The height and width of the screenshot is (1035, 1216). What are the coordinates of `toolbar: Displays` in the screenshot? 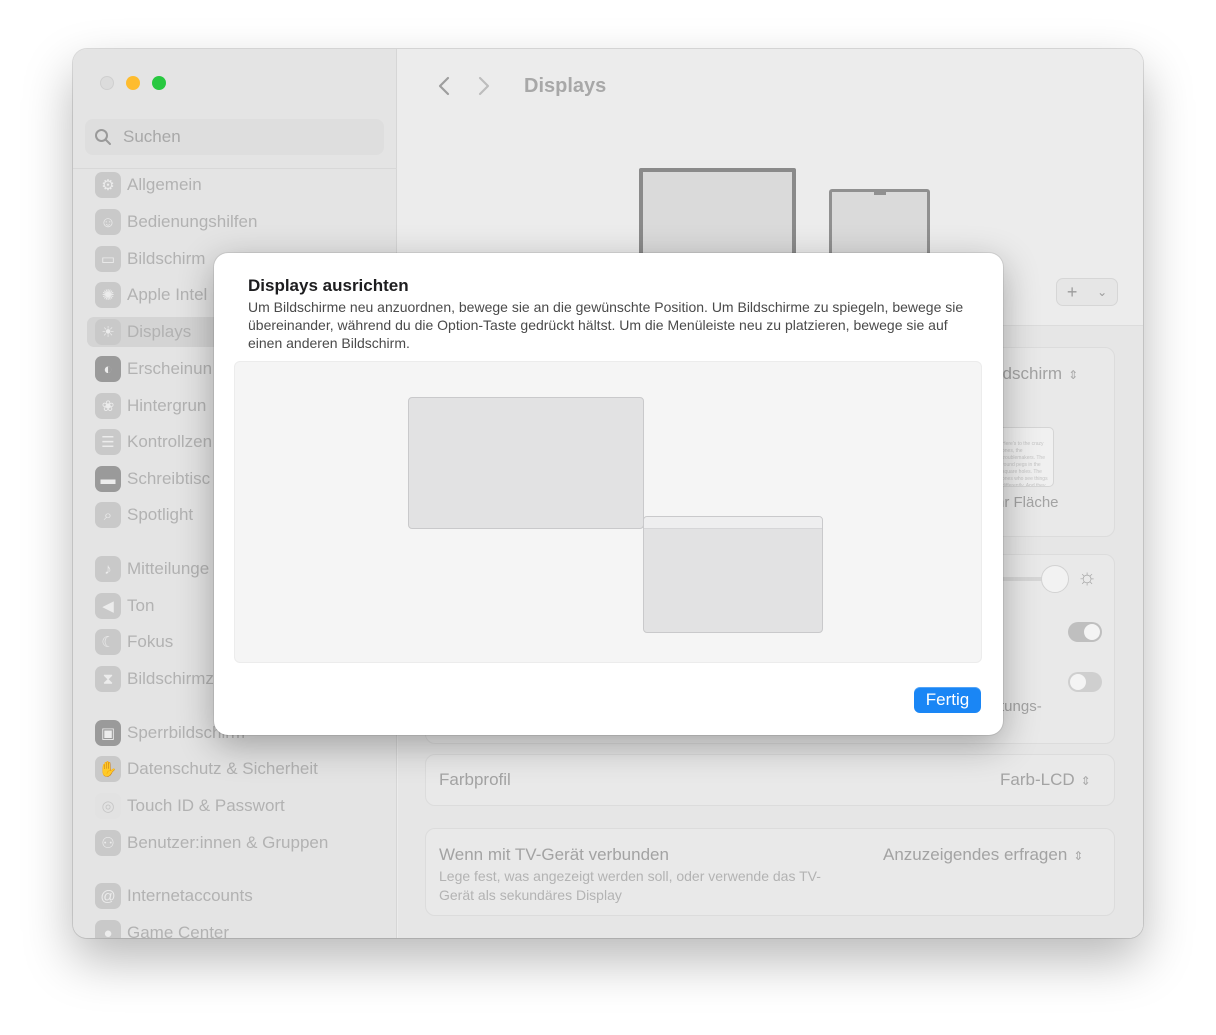 It's located at (515, 86).